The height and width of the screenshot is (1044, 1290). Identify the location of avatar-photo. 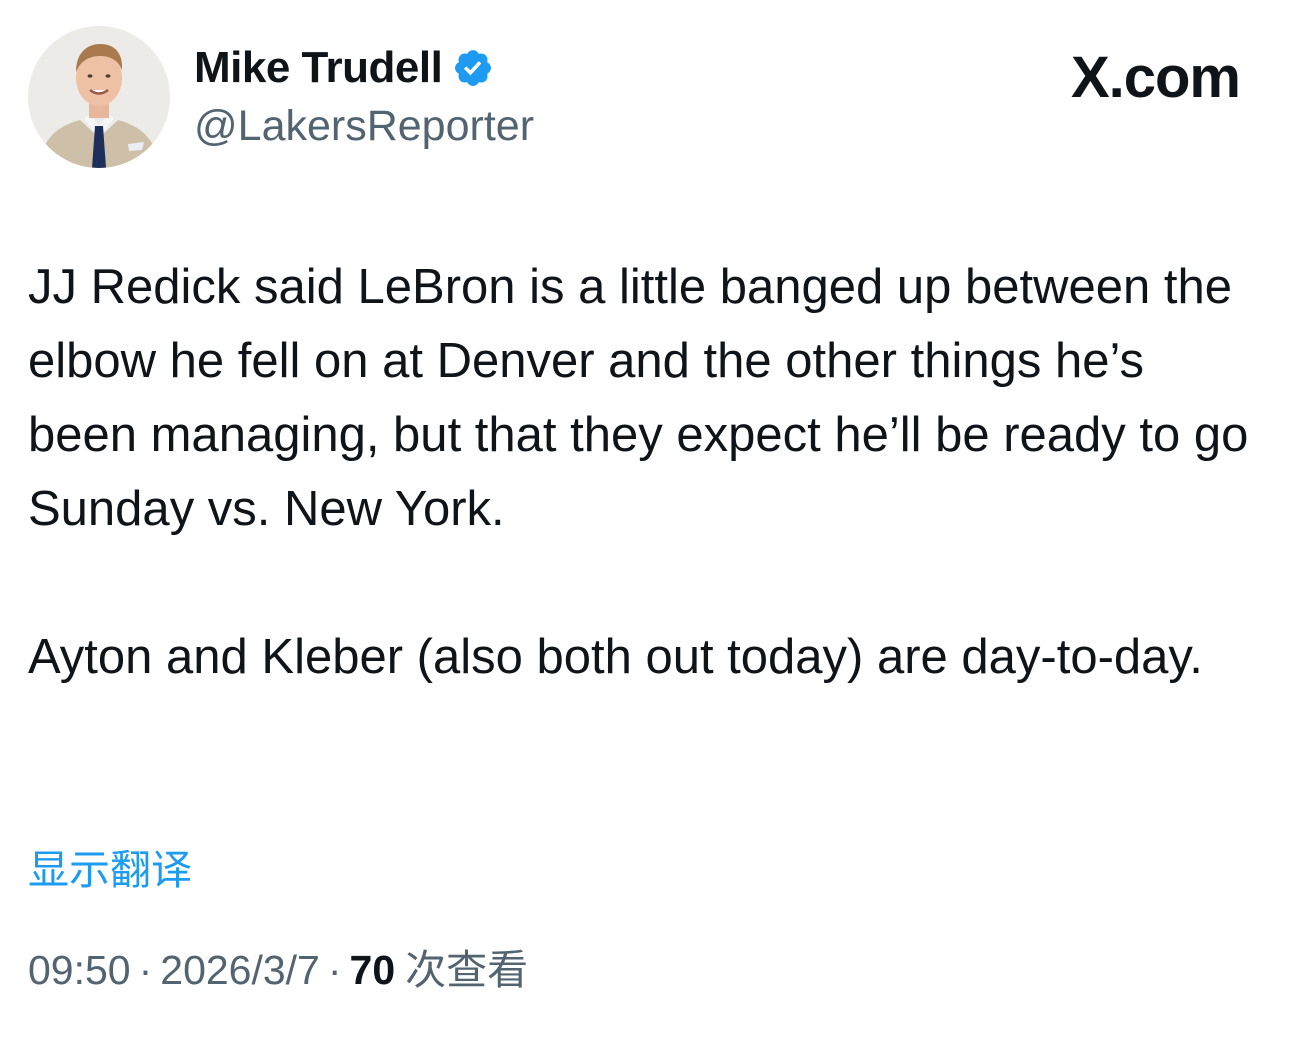
(99, 97).